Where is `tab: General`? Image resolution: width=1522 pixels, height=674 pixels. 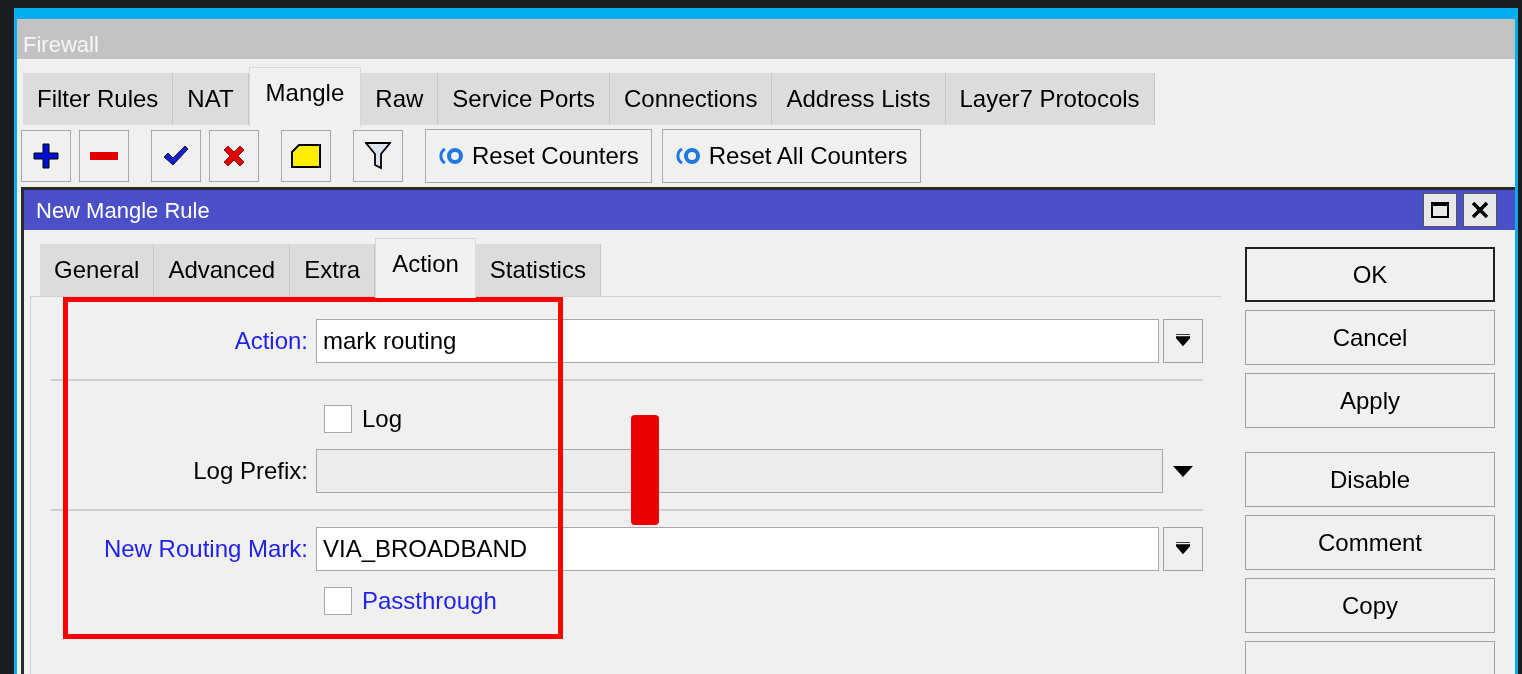
tab: General is located at coordinates (97, 270).